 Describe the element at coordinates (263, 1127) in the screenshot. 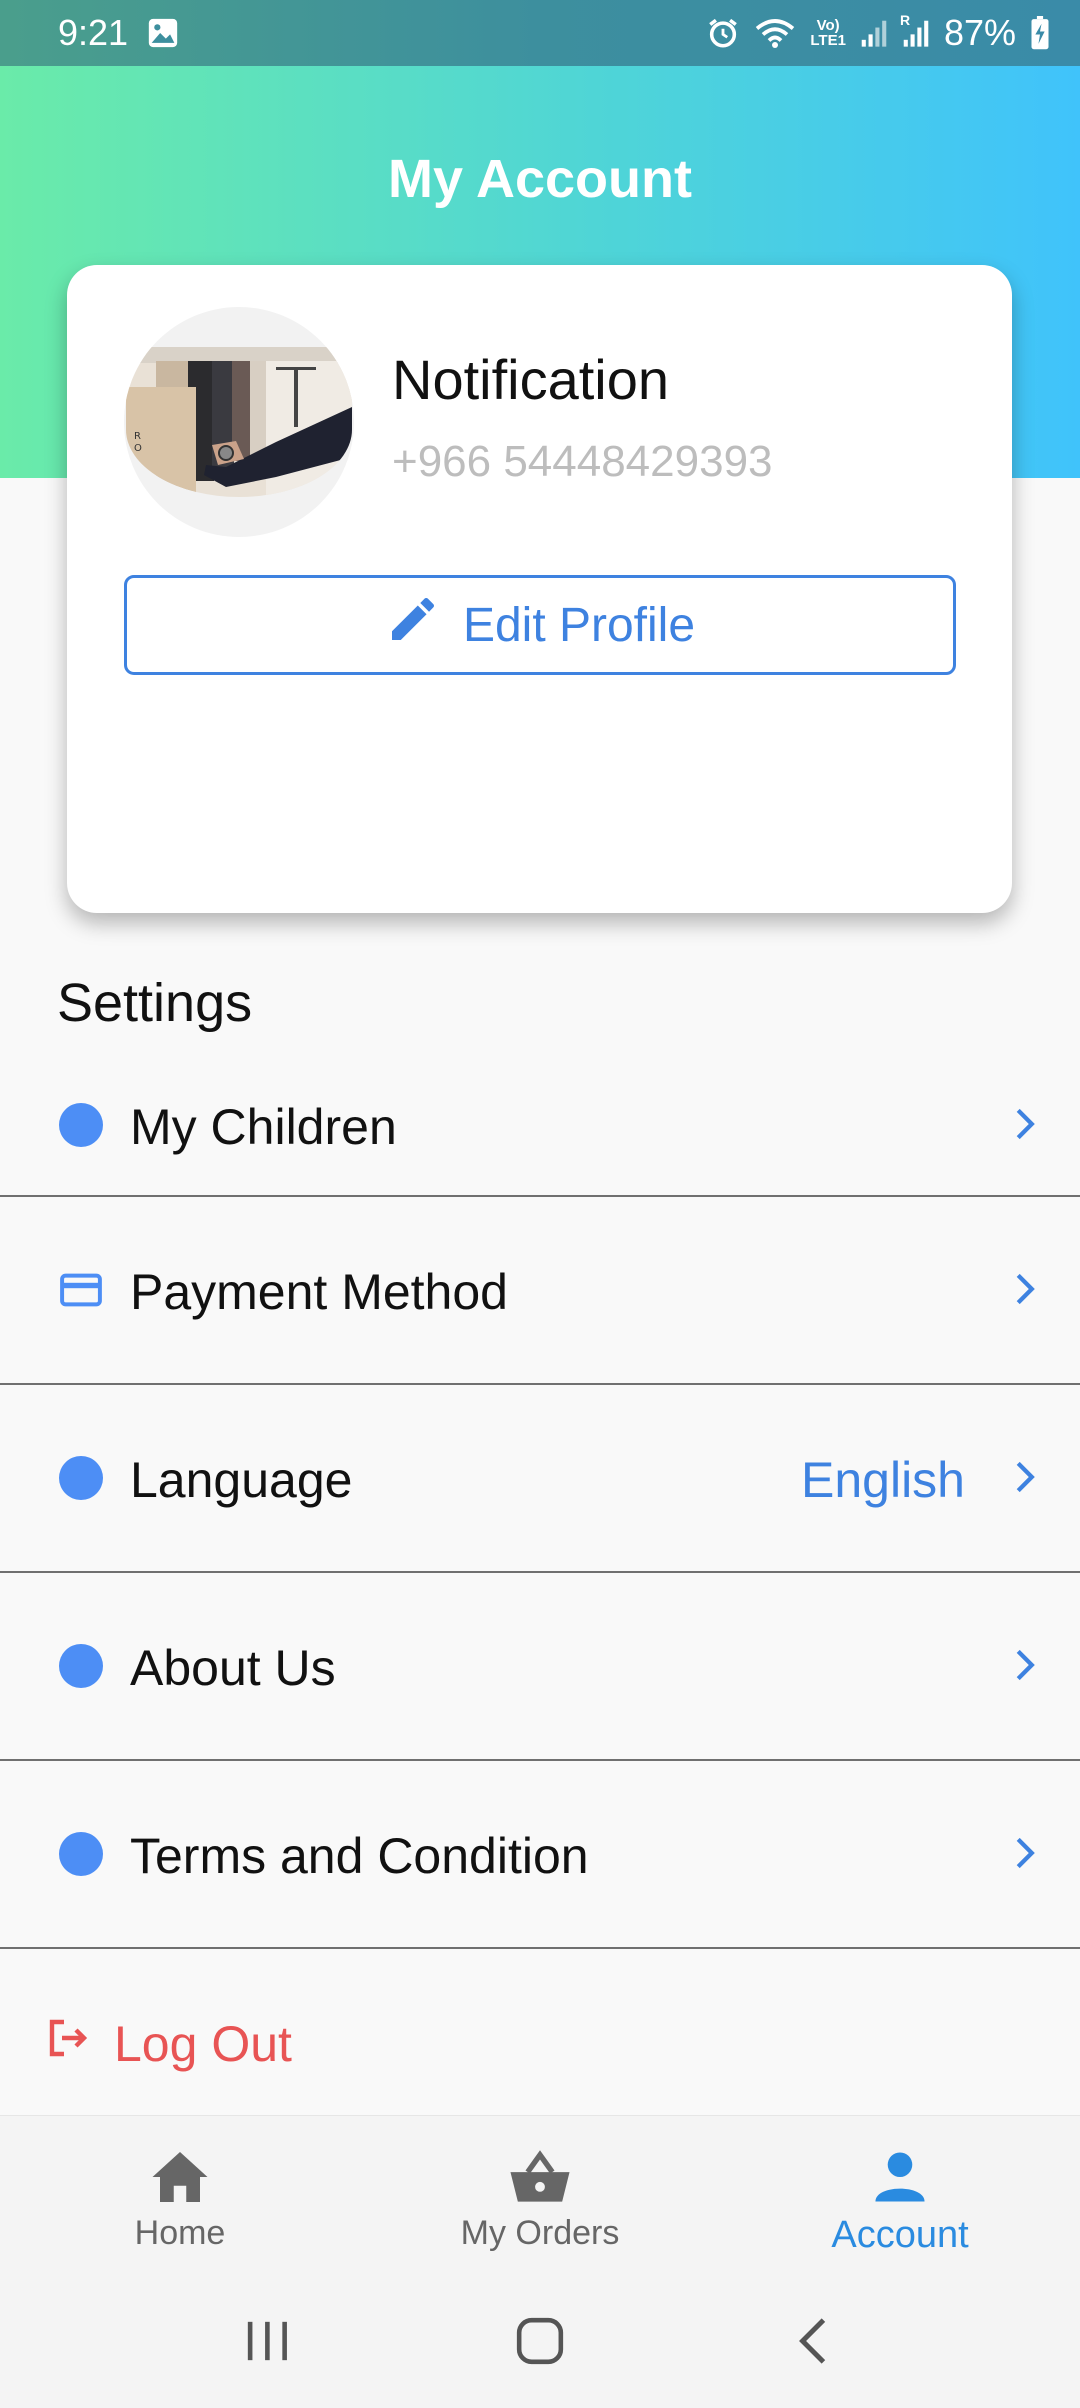

I see `settings-item-label: My Children` at that location.